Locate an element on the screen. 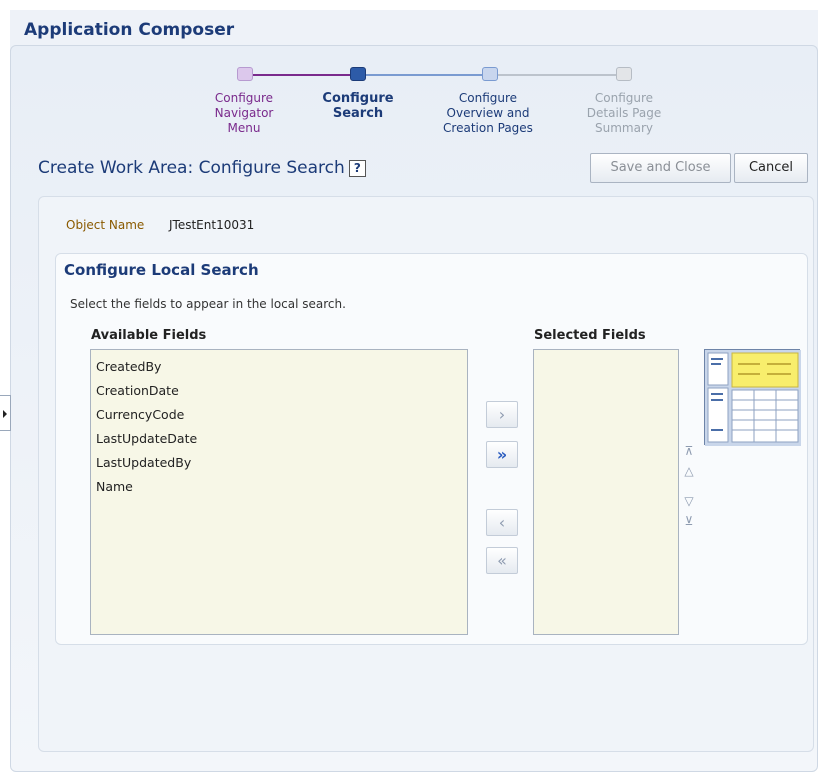  list-item: CreationDate is located at coordinates (279, 391).